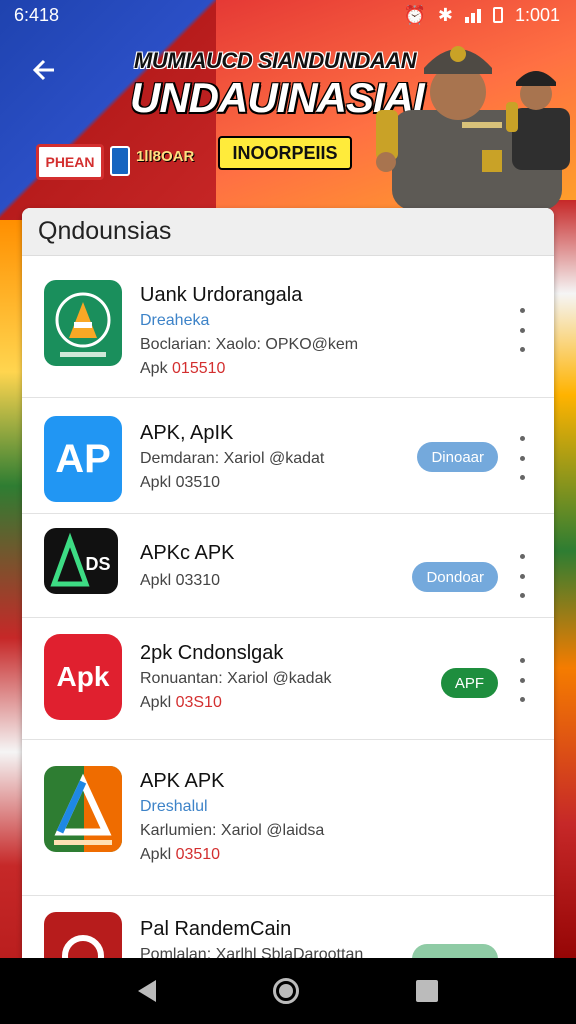  Describe the element at coordinates (455, 577) in the screenshot. I see `download-button: Dondoar` at that location.